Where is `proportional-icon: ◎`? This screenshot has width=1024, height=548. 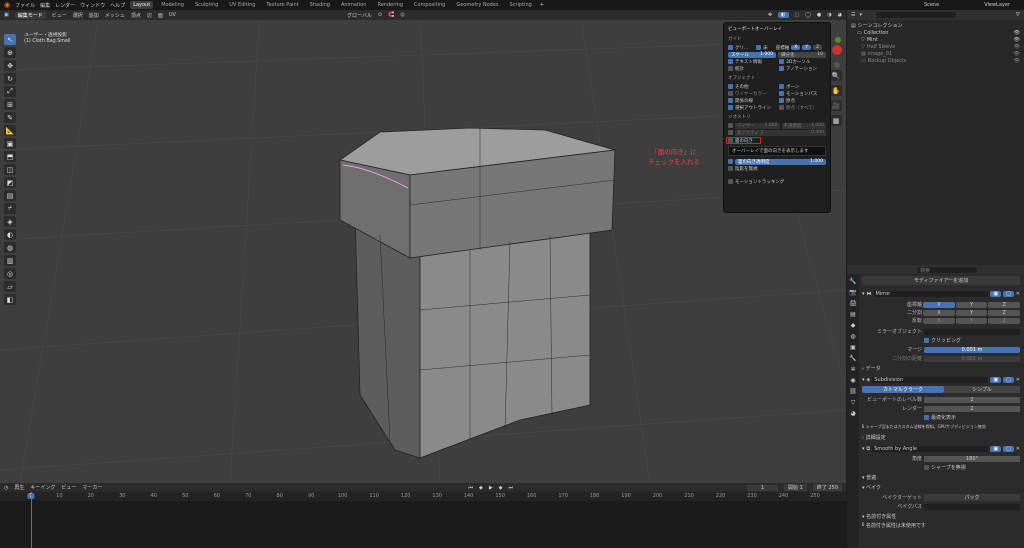
proportional-icon: ◎ is located at coordinates (402, 15).